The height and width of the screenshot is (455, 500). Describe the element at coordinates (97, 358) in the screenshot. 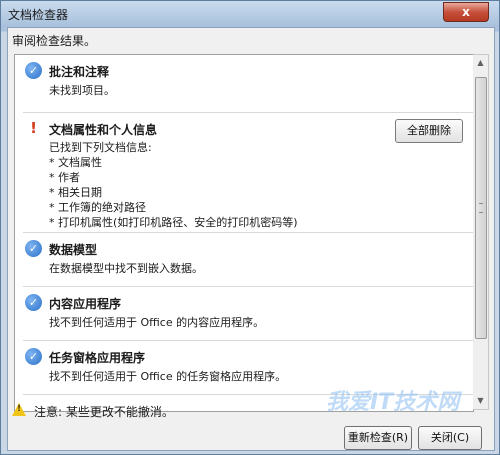

I see `result-title: 任务窗格应用程序` at that location.